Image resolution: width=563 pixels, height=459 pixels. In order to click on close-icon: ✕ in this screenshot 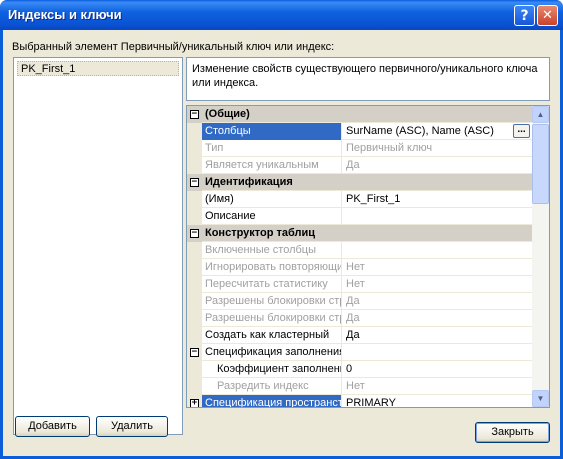, I will do `click(547, 15)`.